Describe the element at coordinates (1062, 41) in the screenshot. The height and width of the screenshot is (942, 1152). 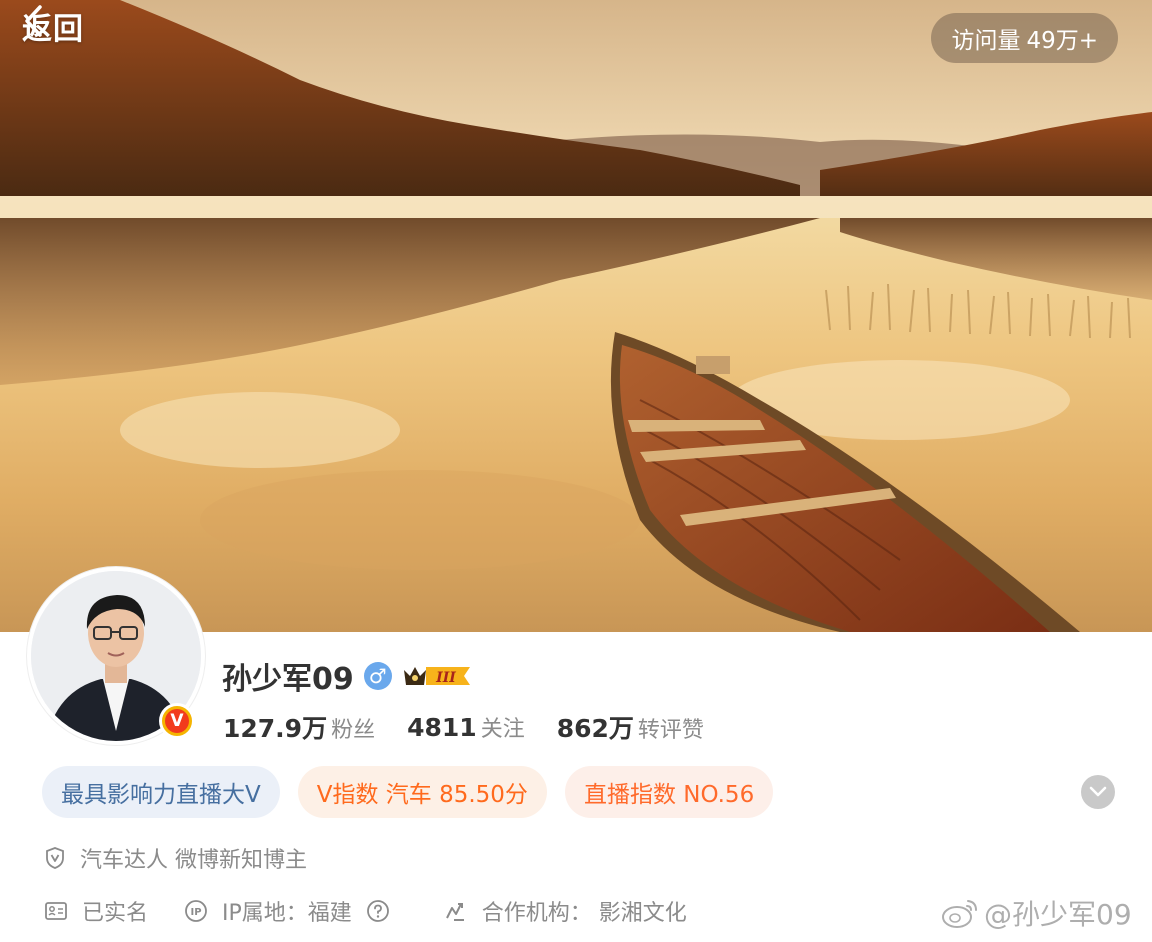
I see `visits-value: 49万+` at that location.